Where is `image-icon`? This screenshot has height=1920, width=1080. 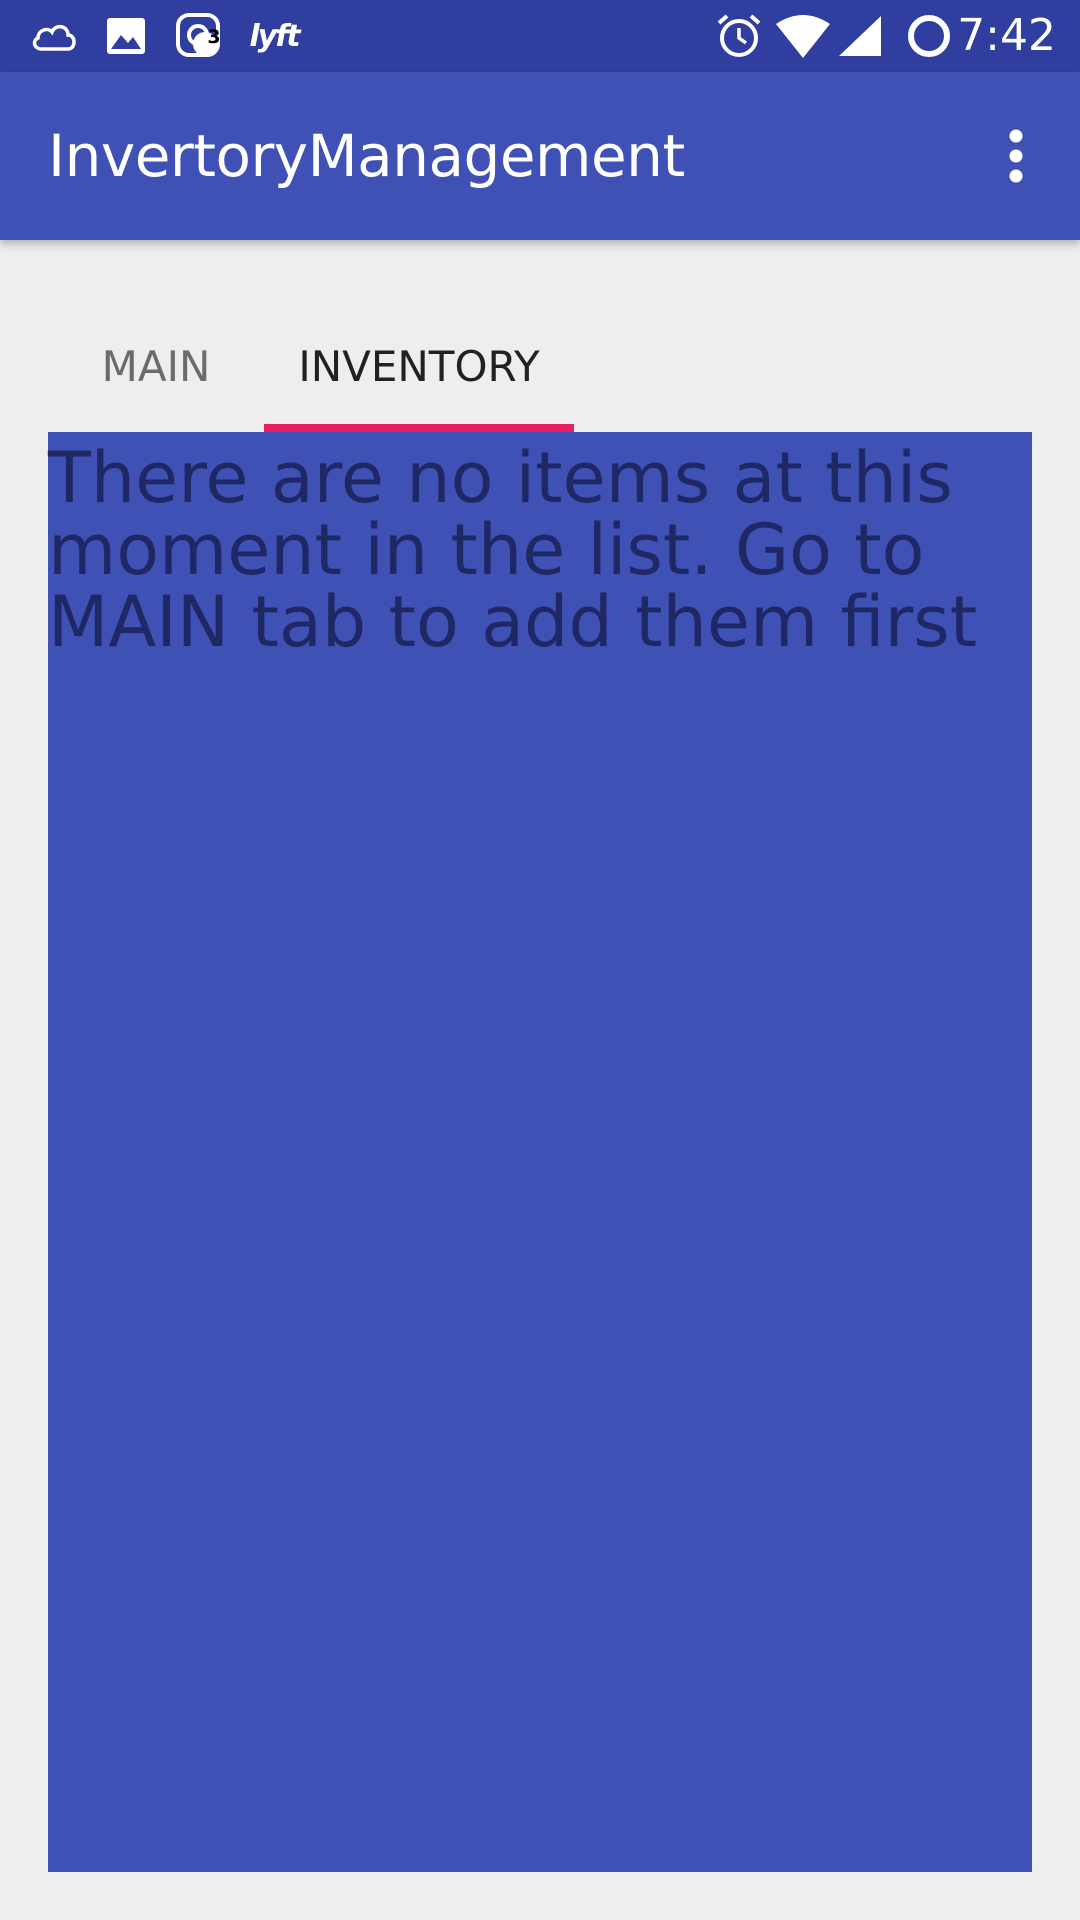
image-icon is located at coordinates (126, 36).